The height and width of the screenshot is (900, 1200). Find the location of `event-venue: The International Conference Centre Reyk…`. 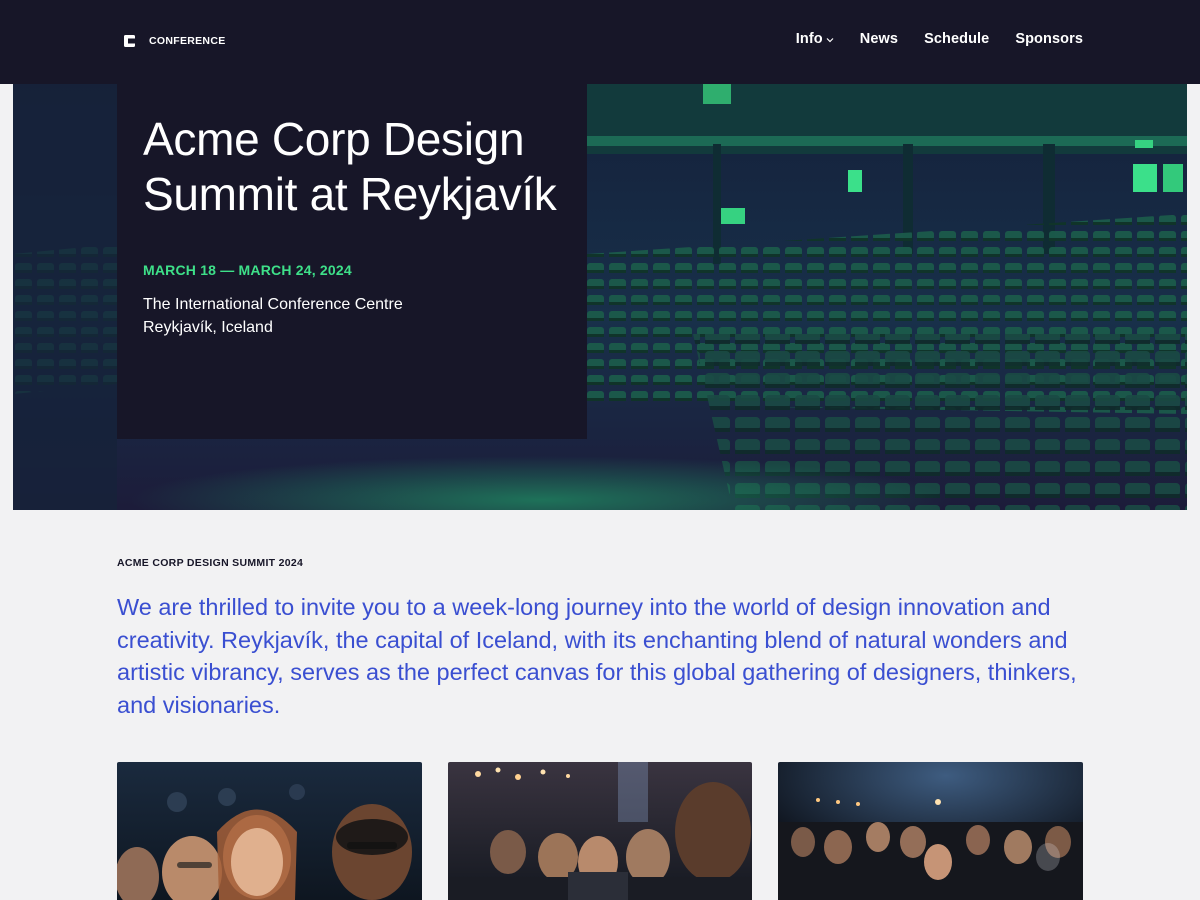

event-venue: The International Conference Centre Reyk… is located at coordinates (352, 316).